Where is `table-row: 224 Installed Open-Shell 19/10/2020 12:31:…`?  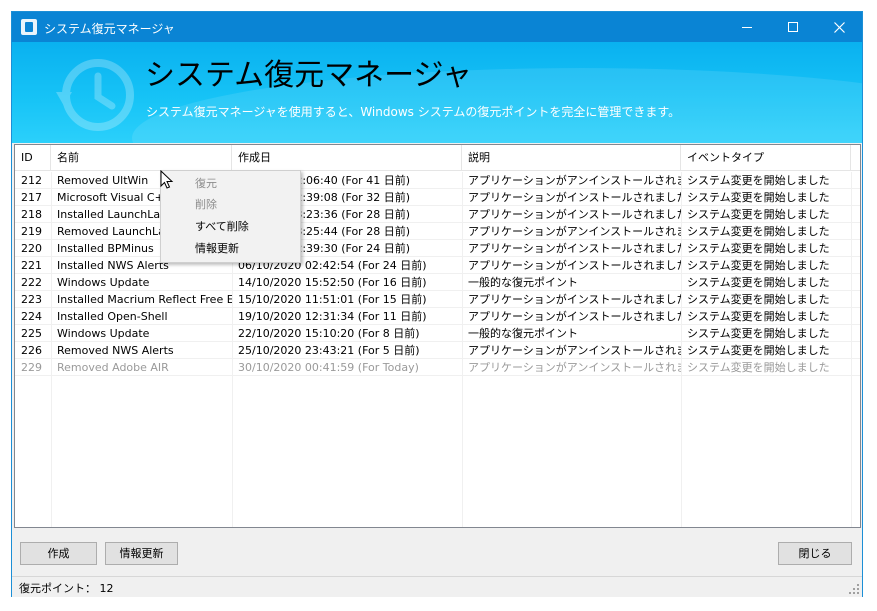
table-row: 224 Installed Open-Shell 19/10/2020 12:31:… is located at coordinates (437, 316).